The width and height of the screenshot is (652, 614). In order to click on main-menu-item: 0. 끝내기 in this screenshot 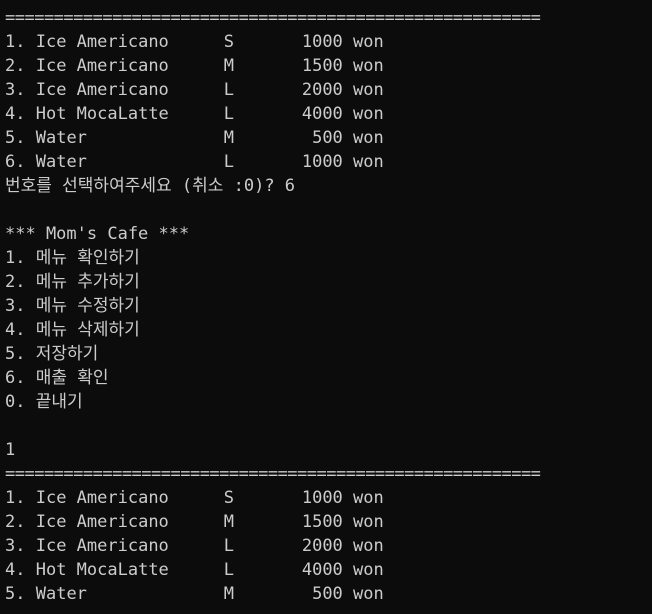, I will do `click(44, 402)`.